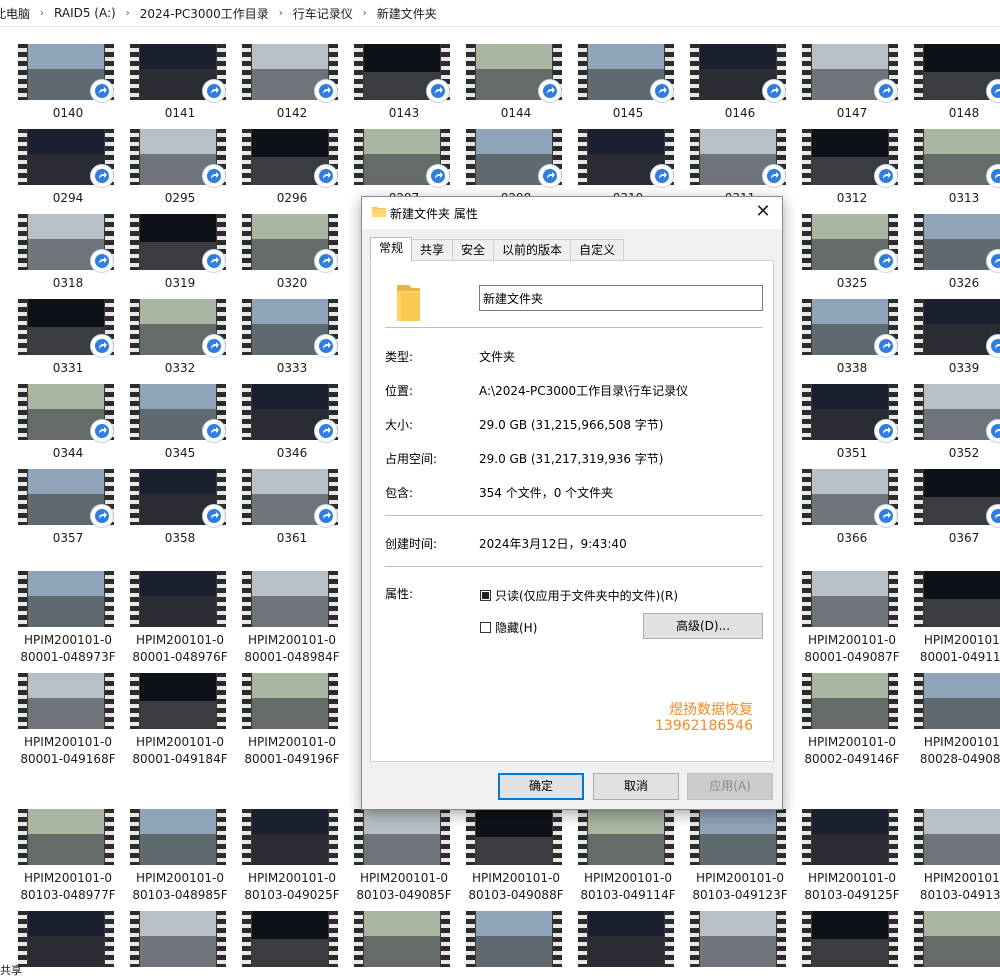 The height and width of the screenshot is (978, 1000). What do you see at coordinates (180, 538) in the screenshot?
I see `file-name: 0358` at bounding box center [180, 538].